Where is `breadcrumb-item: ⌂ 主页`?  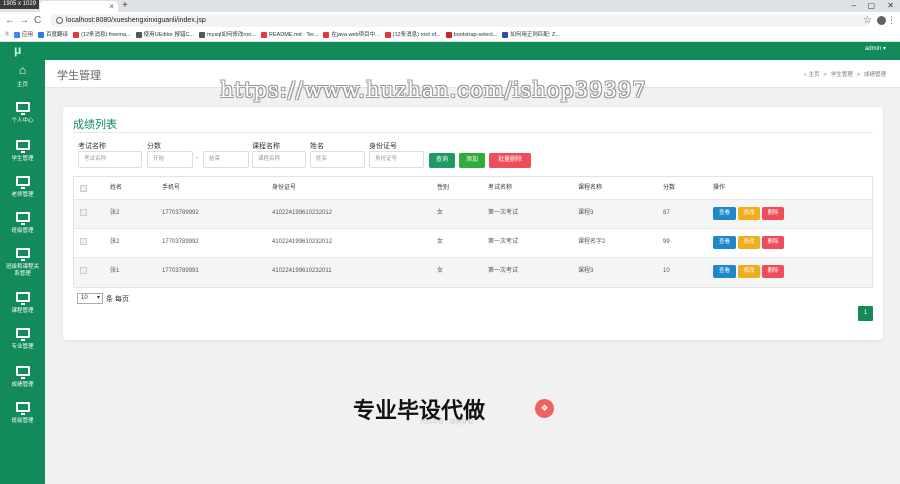
breadcrumb-item: ⌂ 主页 is located at coordinates (812, 75).